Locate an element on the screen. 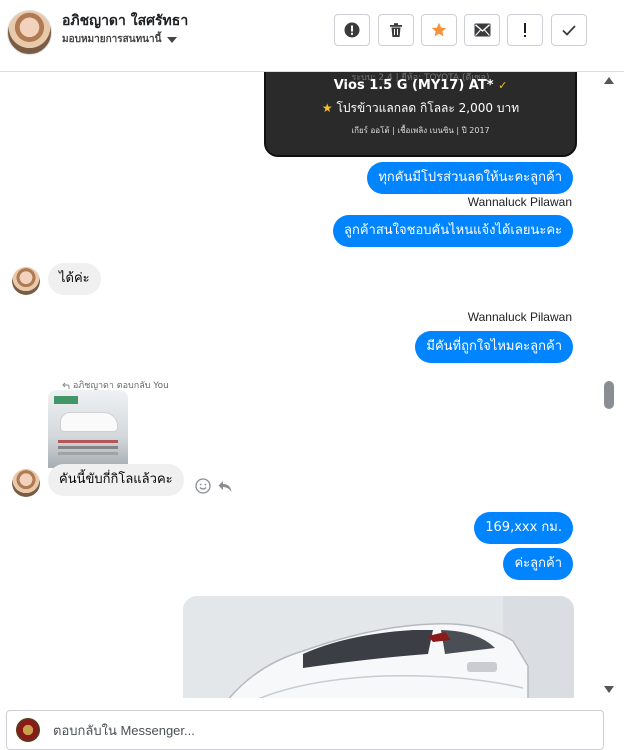 Image resolution: width=624 pixels, height=750 pixels. thumbnail-banner is located at coordinates (66, 400).